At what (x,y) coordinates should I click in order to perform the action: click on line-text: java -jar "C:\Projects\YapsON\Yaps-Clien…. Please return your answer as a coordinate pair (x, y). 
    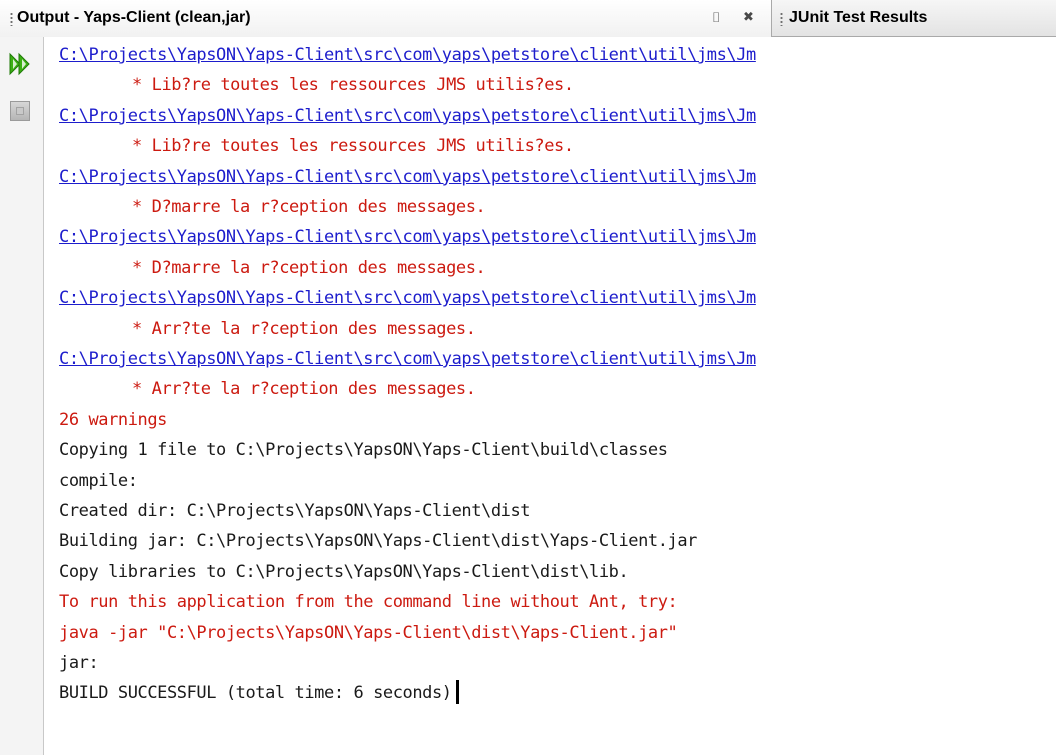
    Looking at the image, I should click on (368, 632).